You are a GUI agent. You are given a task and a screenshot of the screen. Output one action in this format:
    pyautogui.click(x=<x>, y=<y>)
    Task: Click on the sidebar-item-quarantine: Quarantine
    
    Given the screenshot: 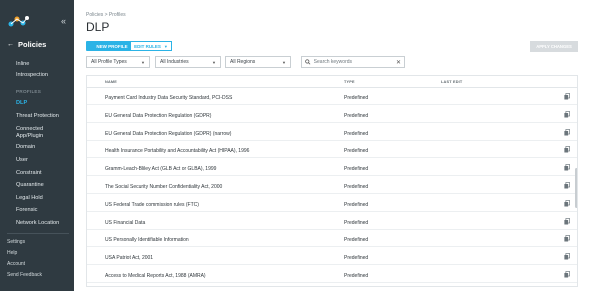 What is the action you would take?
    pyautogui.click(x=30, y=185)
    